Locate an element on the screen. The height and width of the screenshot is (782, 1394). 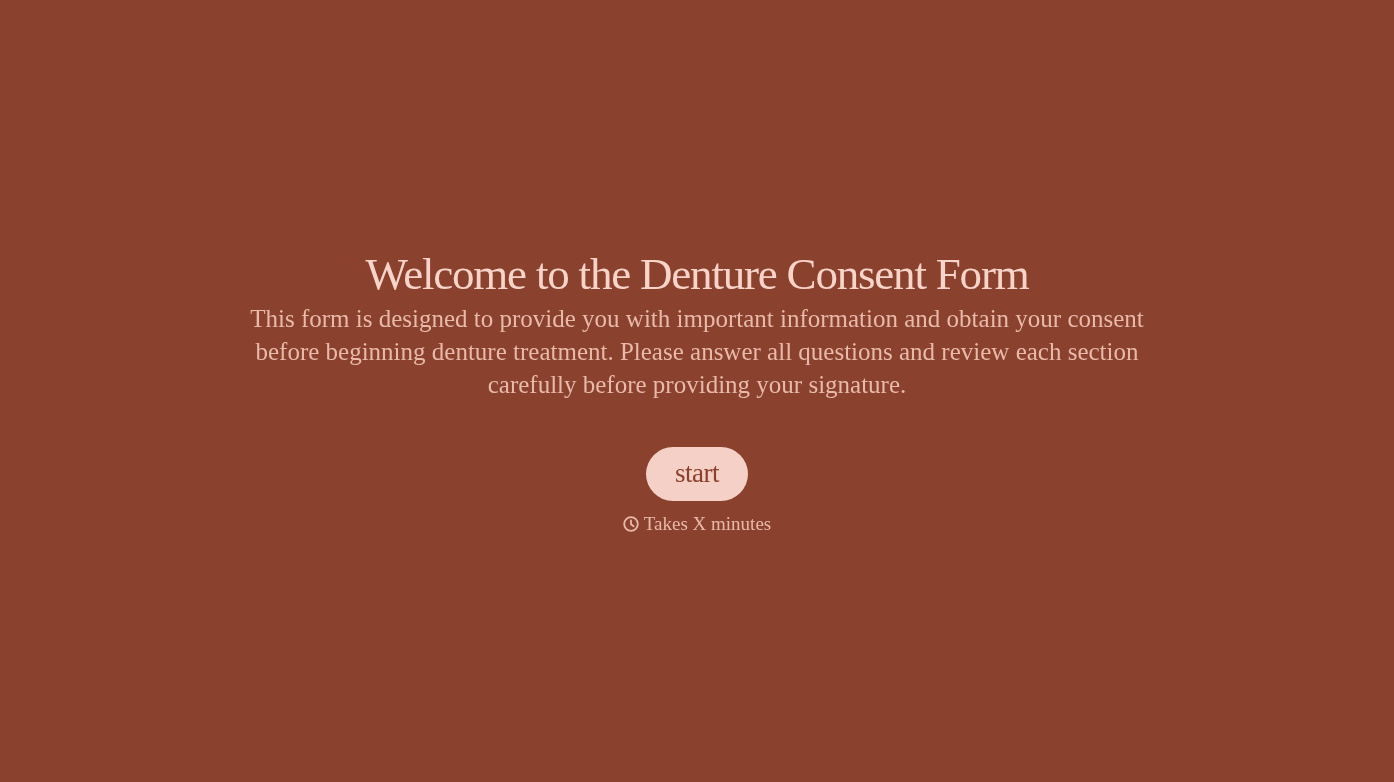
duration-text: Takes X minutes is located at coordinates (707, 523).